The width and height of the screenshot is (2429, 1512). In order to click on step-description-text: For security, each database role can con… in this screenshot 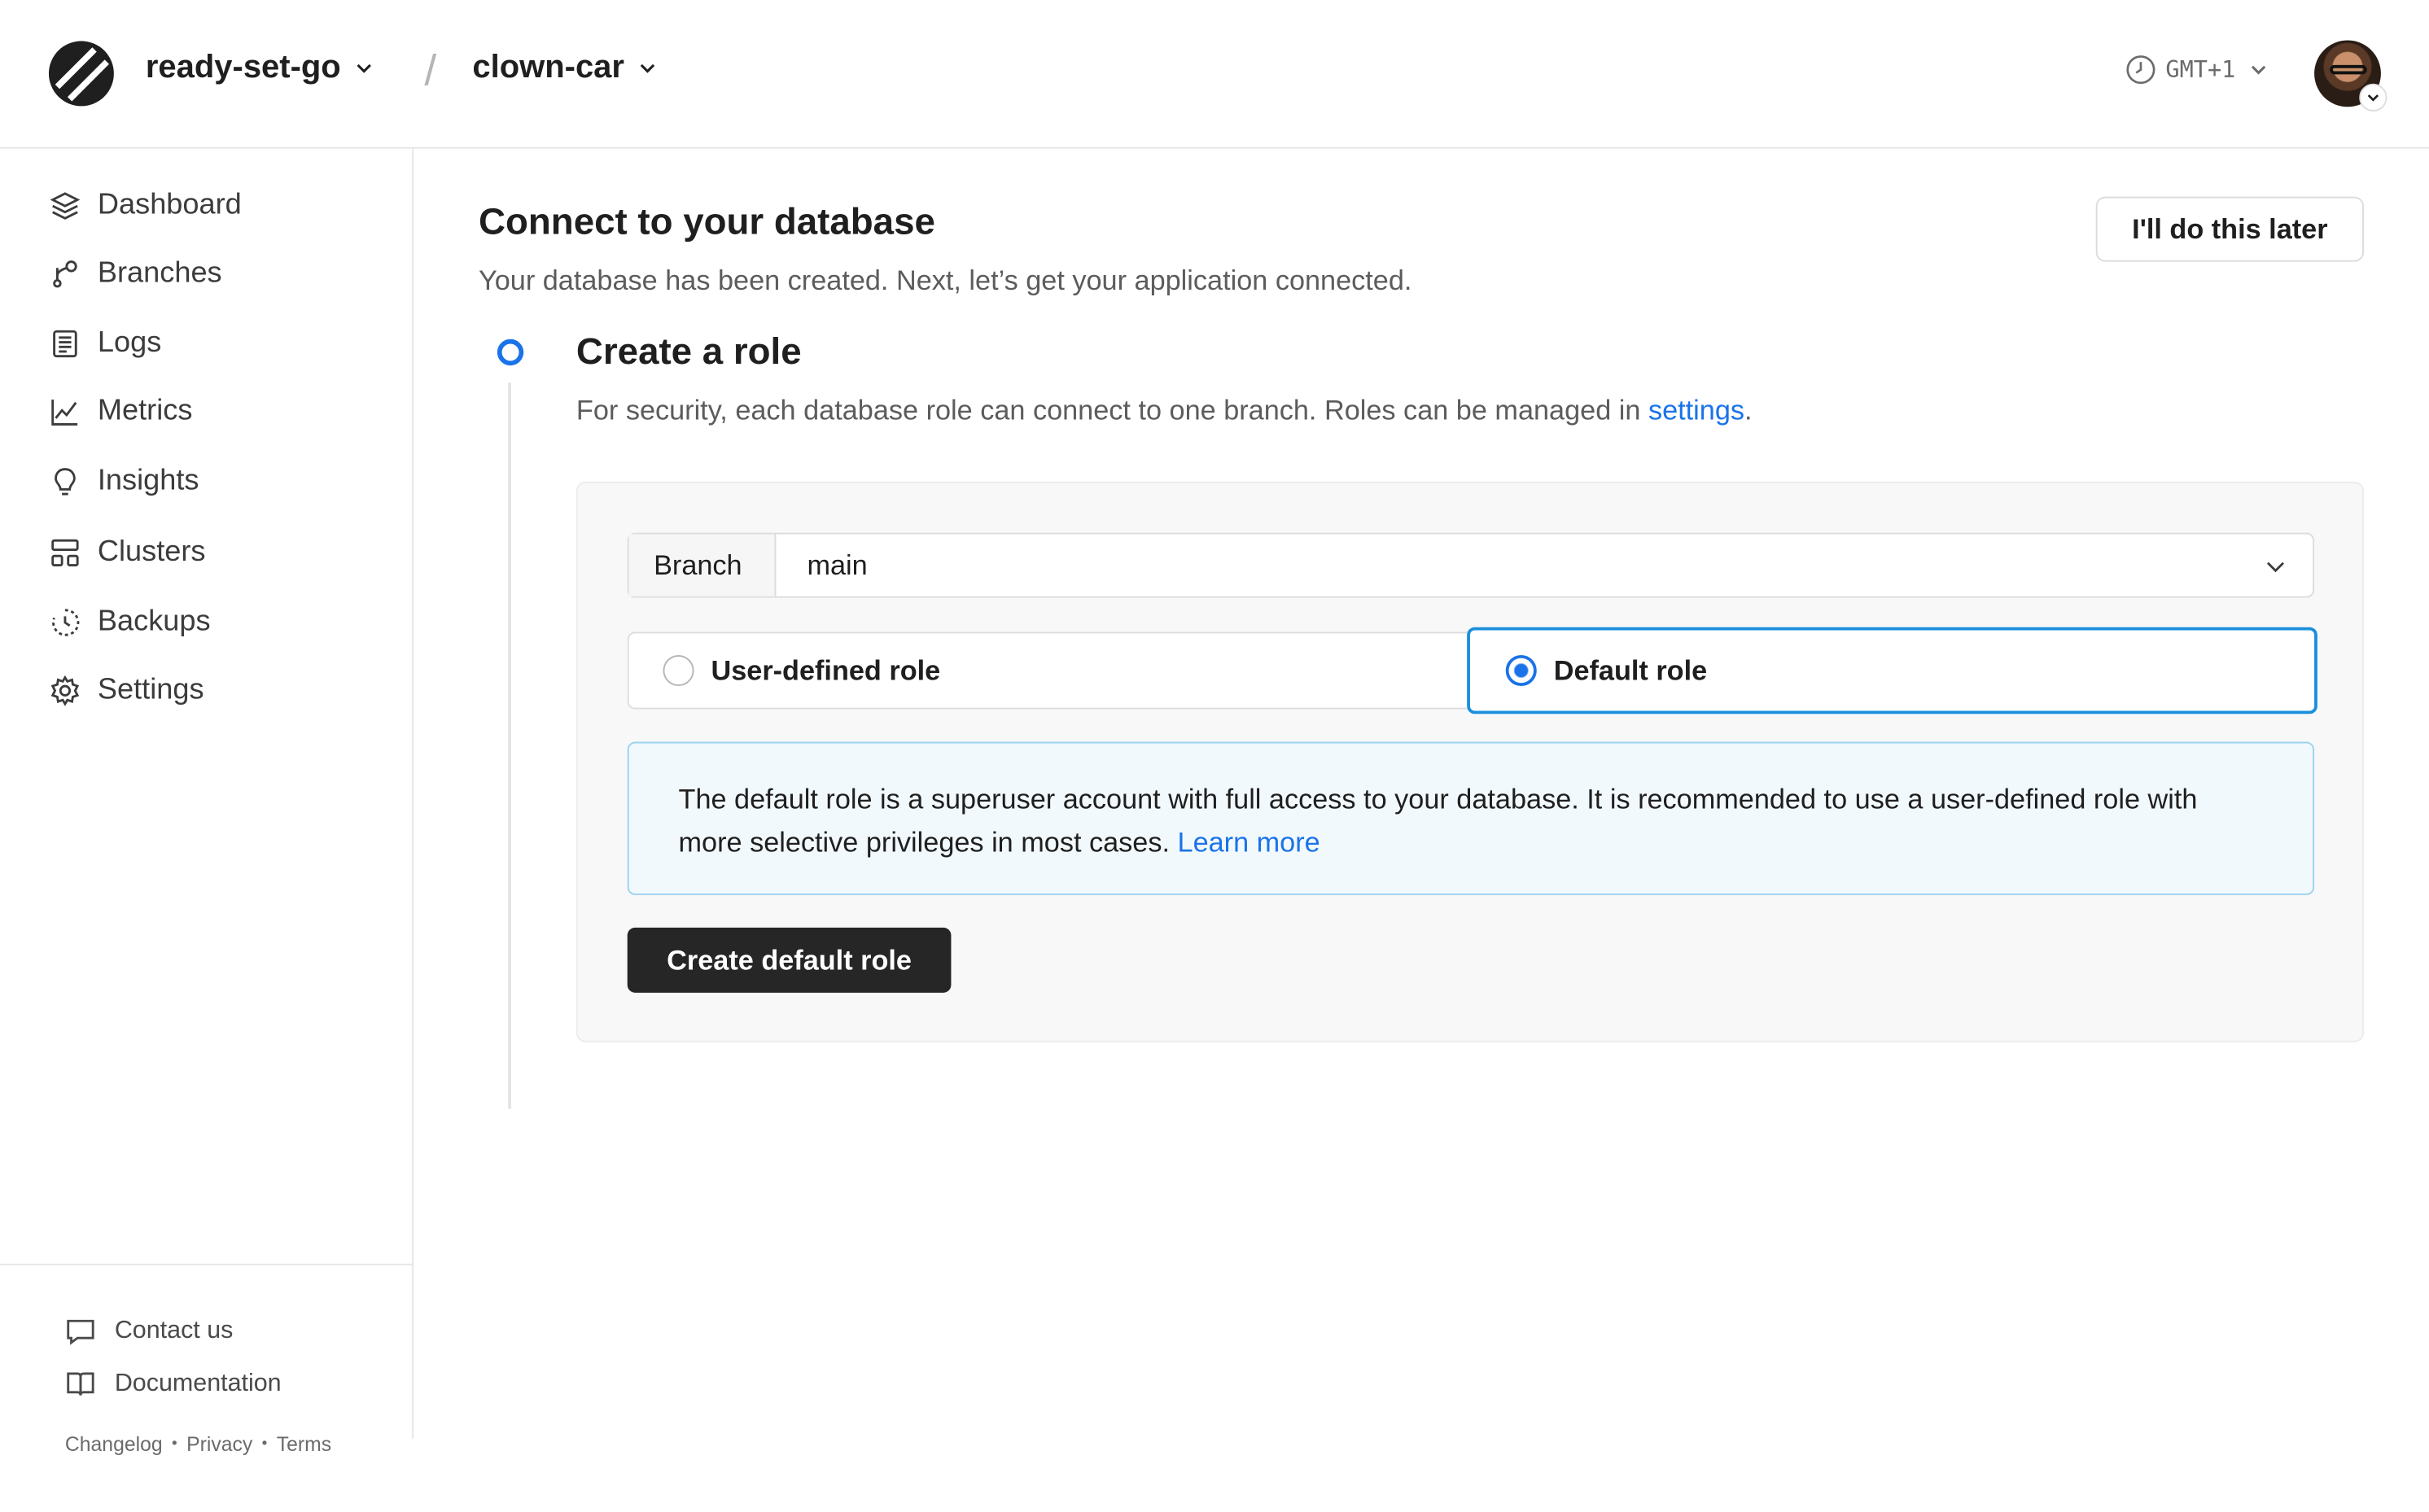, I will do `click(1112, 410)`.